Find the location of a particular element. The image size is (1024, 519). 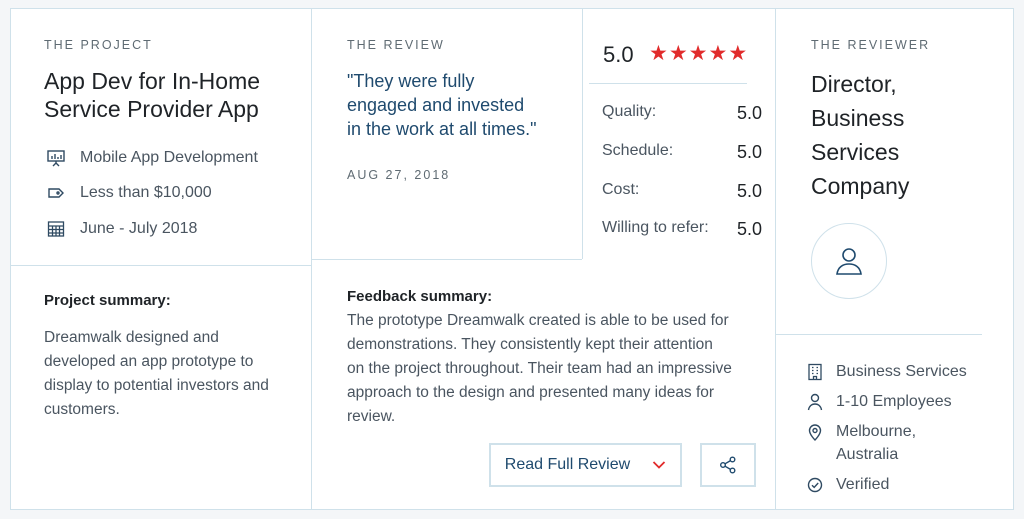

project-budget: Less than $10,000 is located at coordinates (129, 193).